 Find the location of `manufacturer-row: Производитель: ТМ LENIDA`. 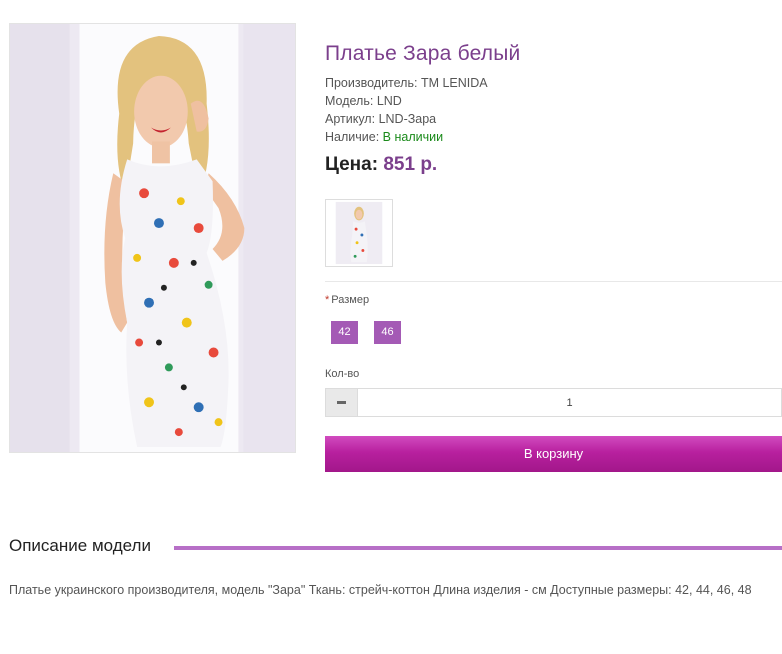

manufacturer-row: Производитель: ТМ LENIDA is located at coordinates (406, 83).